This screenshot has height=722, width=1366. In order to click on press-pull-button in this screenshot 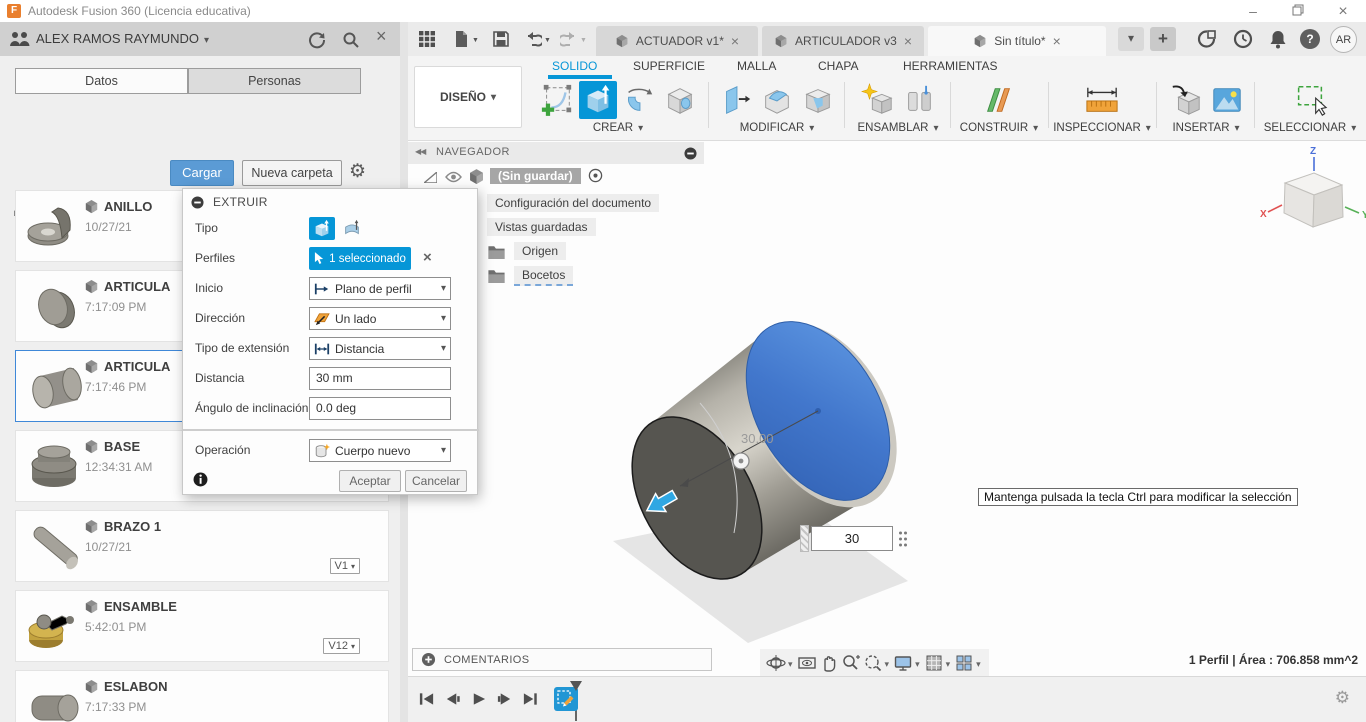, I will do `click(736, 100)`.